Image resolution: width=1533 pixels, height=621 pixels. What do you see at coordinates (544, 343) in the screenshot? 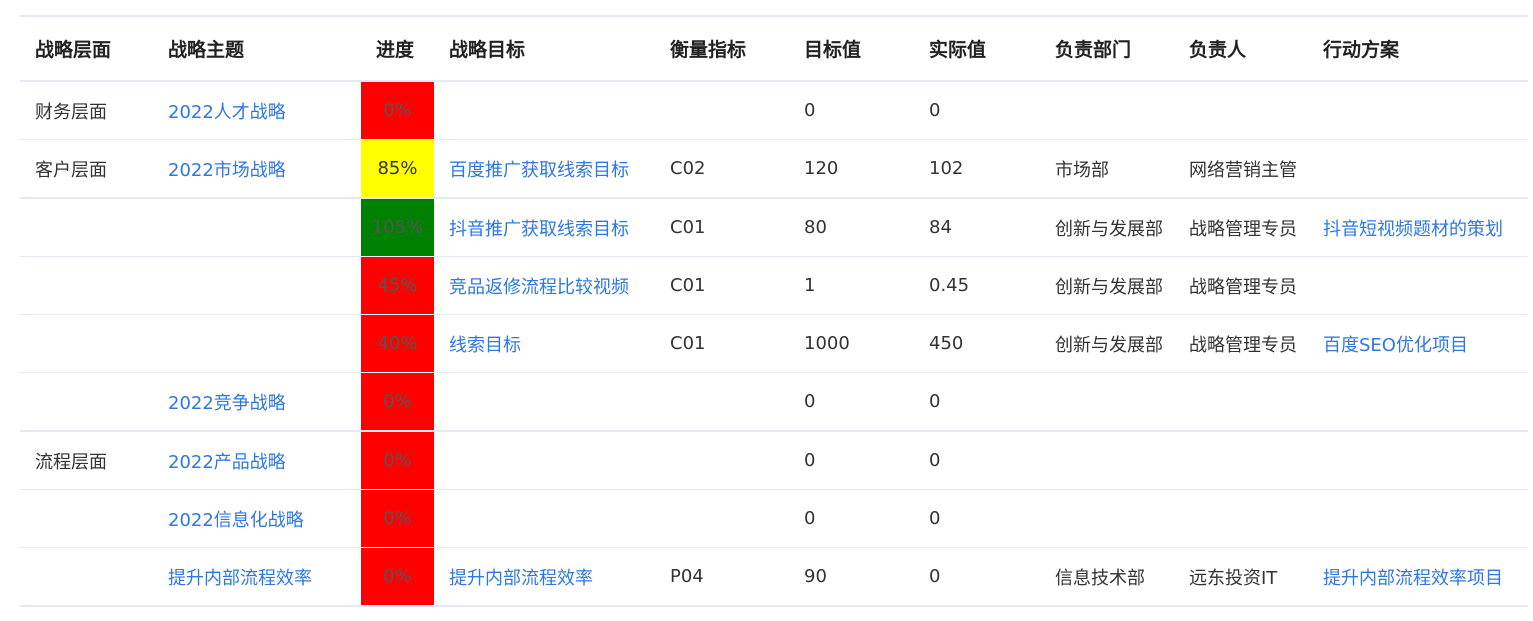
I see `cell-goal-link: 线索目标` at bounding box center [544, 343].